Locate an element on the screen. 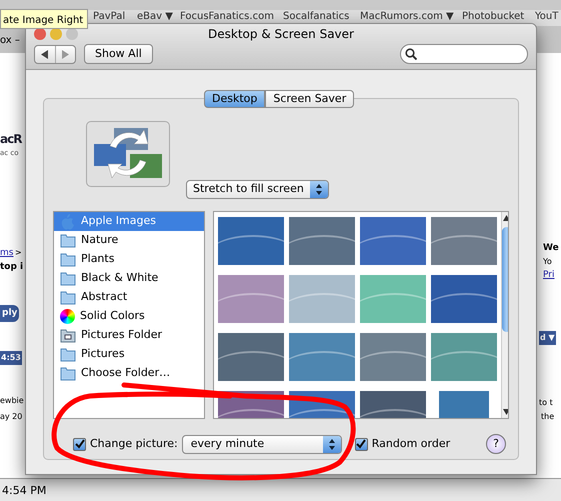 The height and width of the screenshot is (501, 561). post-text: ay 20 is located at coordinates (11, 417).